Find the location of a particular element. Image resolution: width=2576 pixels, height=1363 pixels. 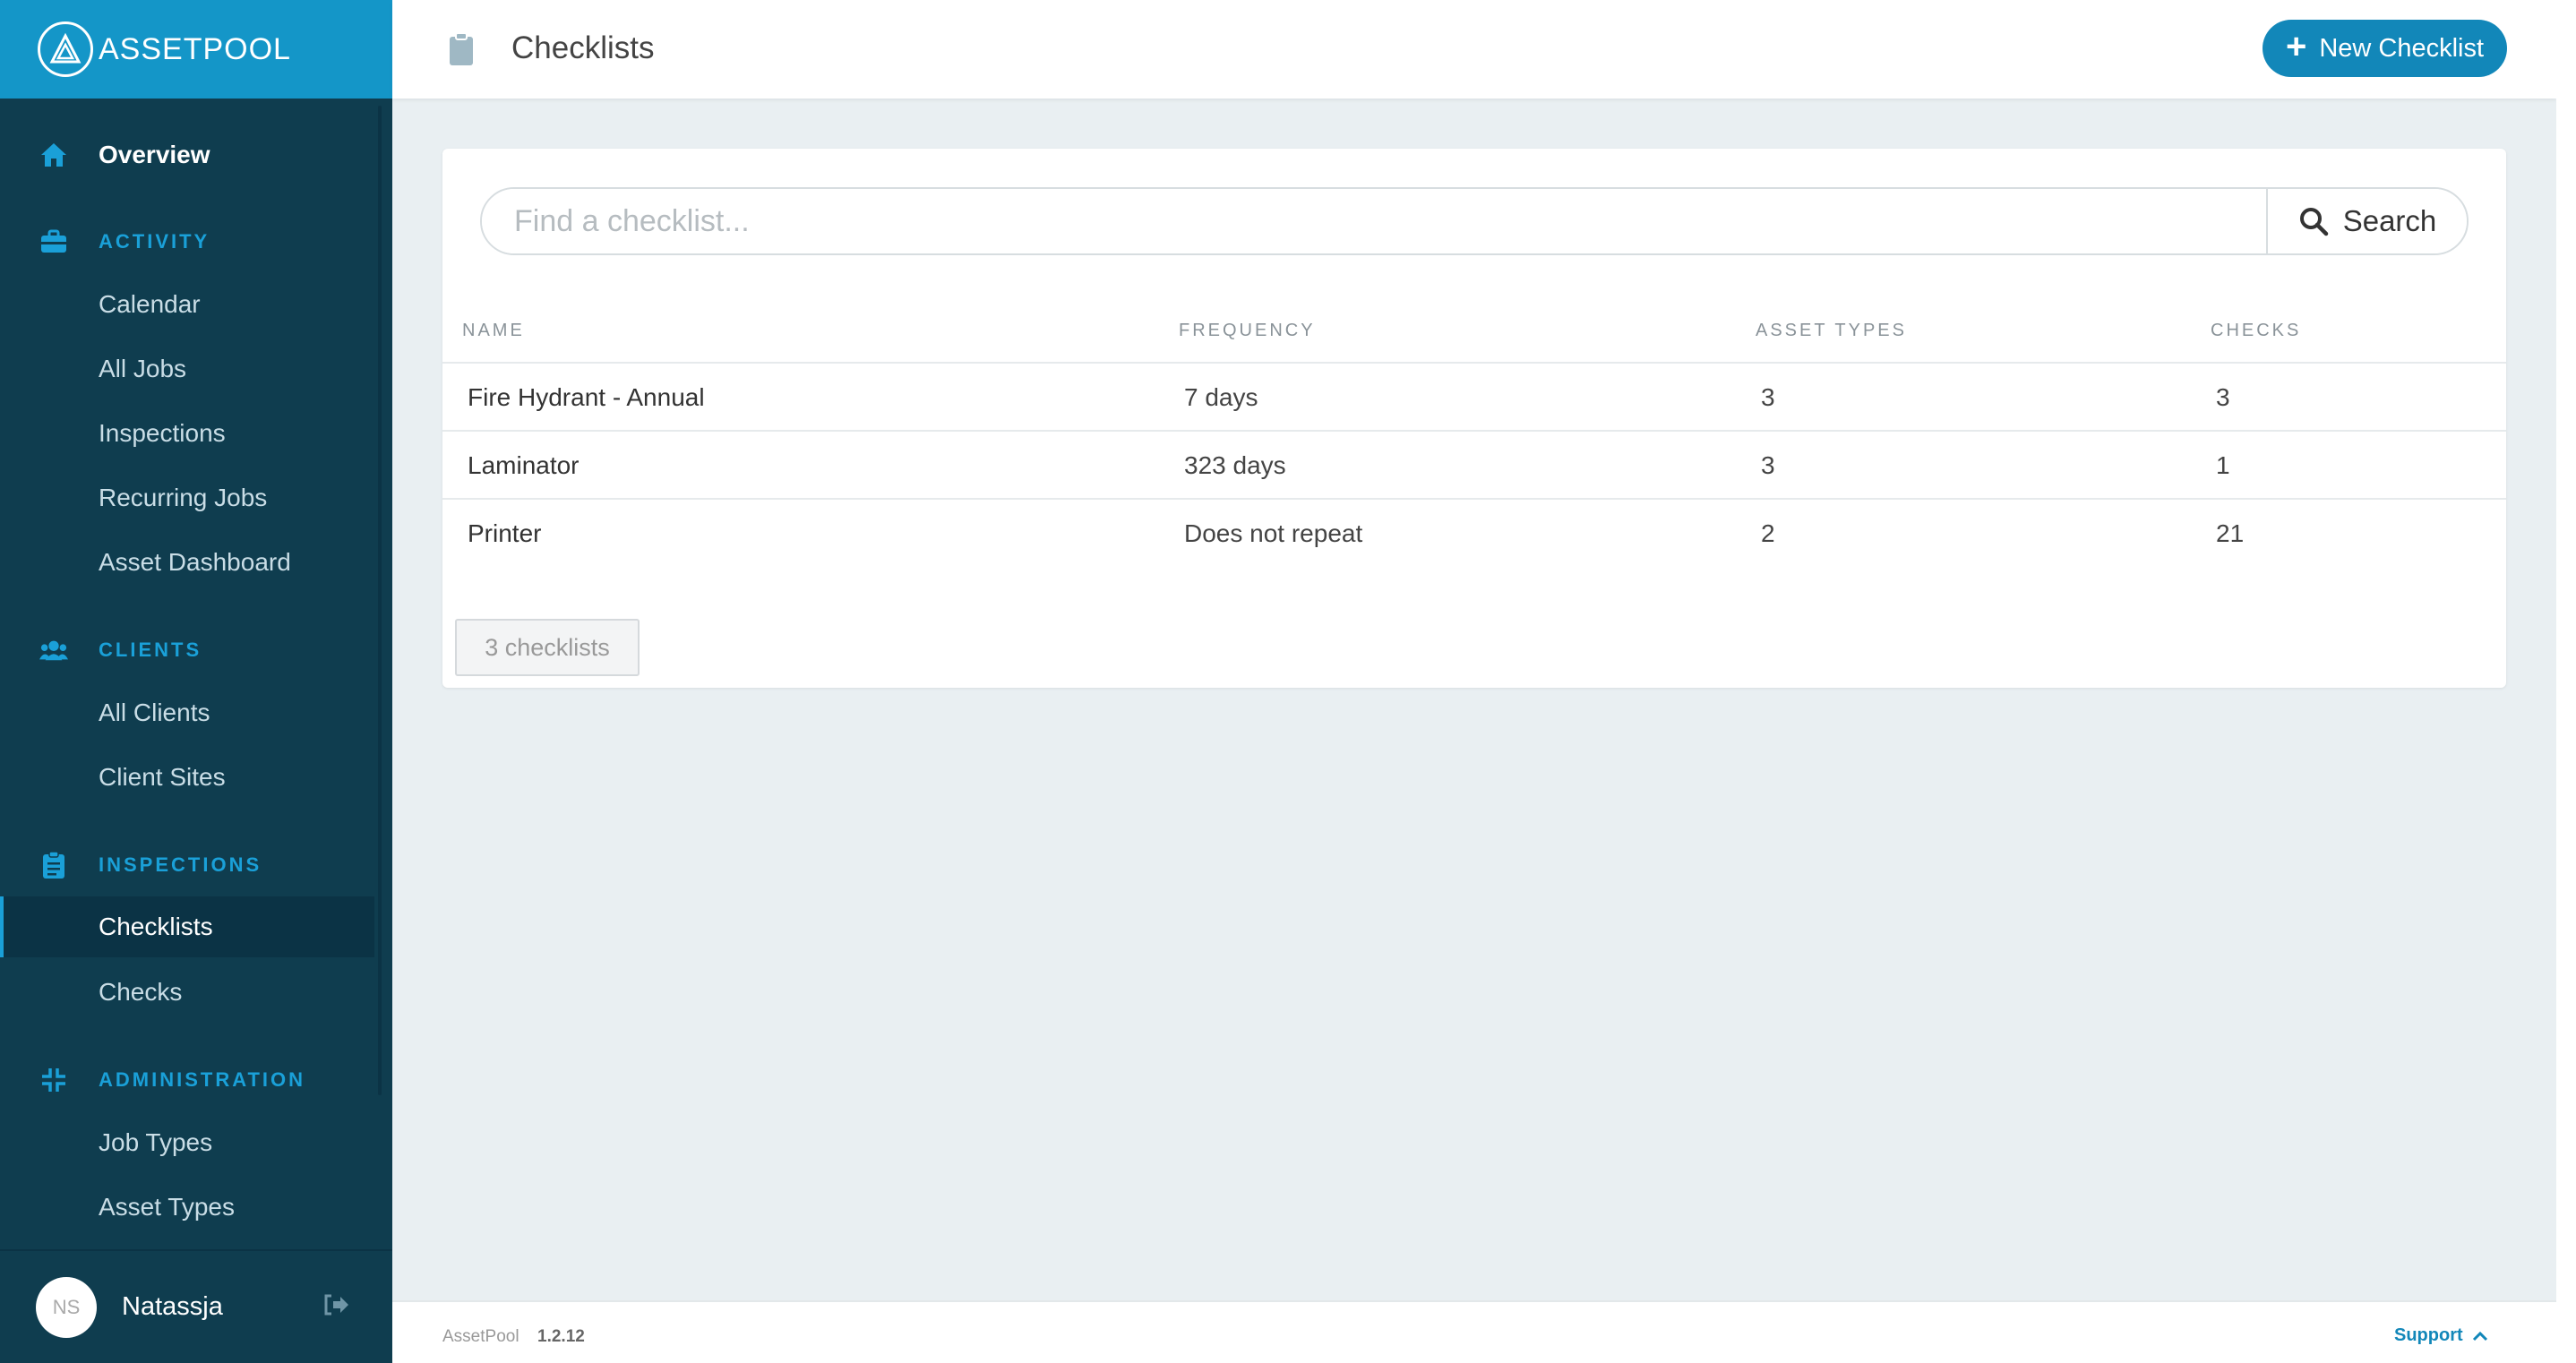

sidebar-item-asset-dashboard: Asset Dashboard is located at coordinates (187, 562).